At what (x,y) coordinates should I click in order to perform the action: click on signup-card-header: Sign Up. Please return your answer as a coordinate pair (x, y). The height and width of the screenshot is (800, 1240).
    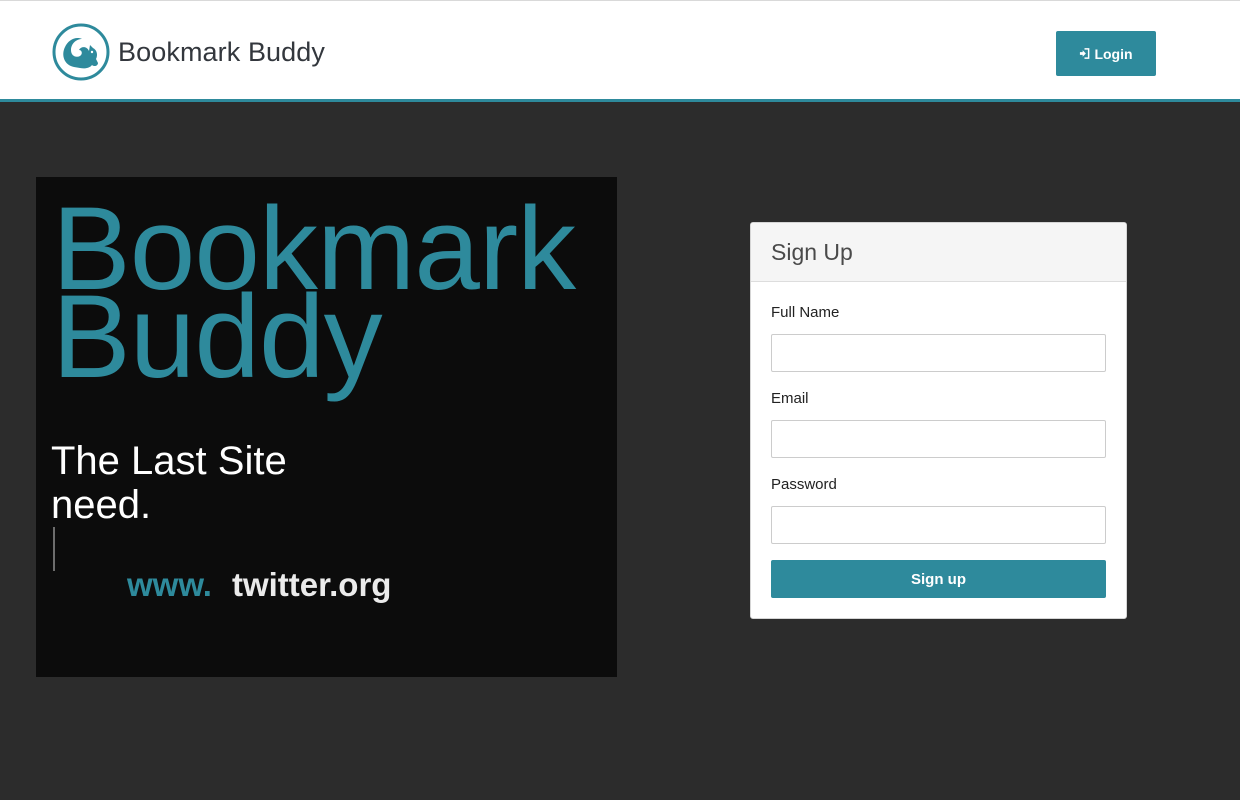
    Looking at the image, I should click on (938, 252).